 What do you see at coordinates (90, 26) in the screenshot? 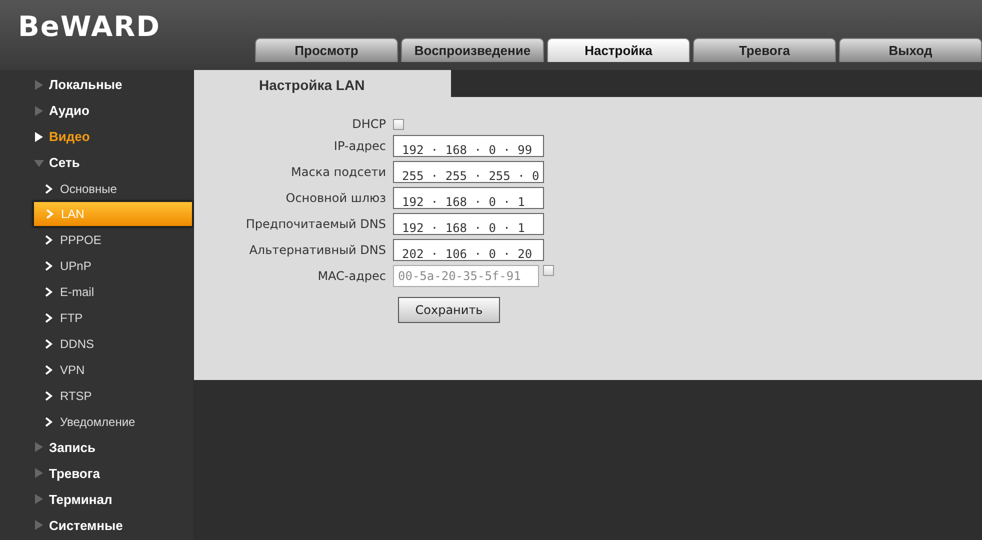
I see `logo: BeWARD` at bounding box center [90, 26].